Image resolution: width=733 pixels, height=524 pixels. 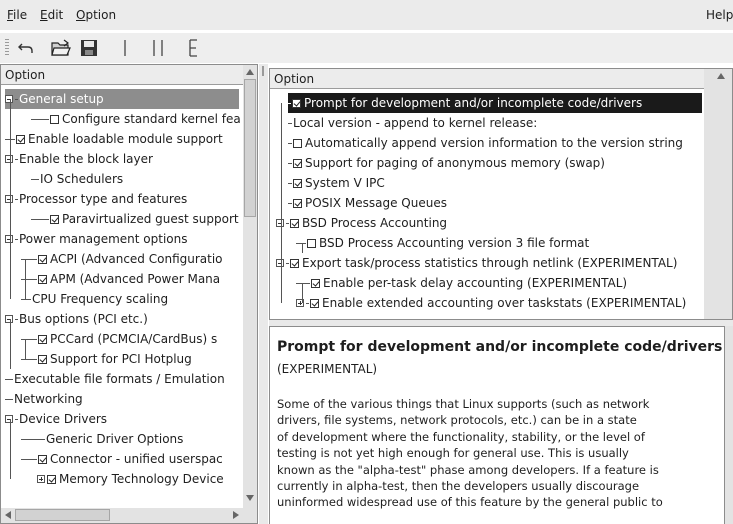 I want to click on left-hscroll-thumb, so click(x=62, y=515).